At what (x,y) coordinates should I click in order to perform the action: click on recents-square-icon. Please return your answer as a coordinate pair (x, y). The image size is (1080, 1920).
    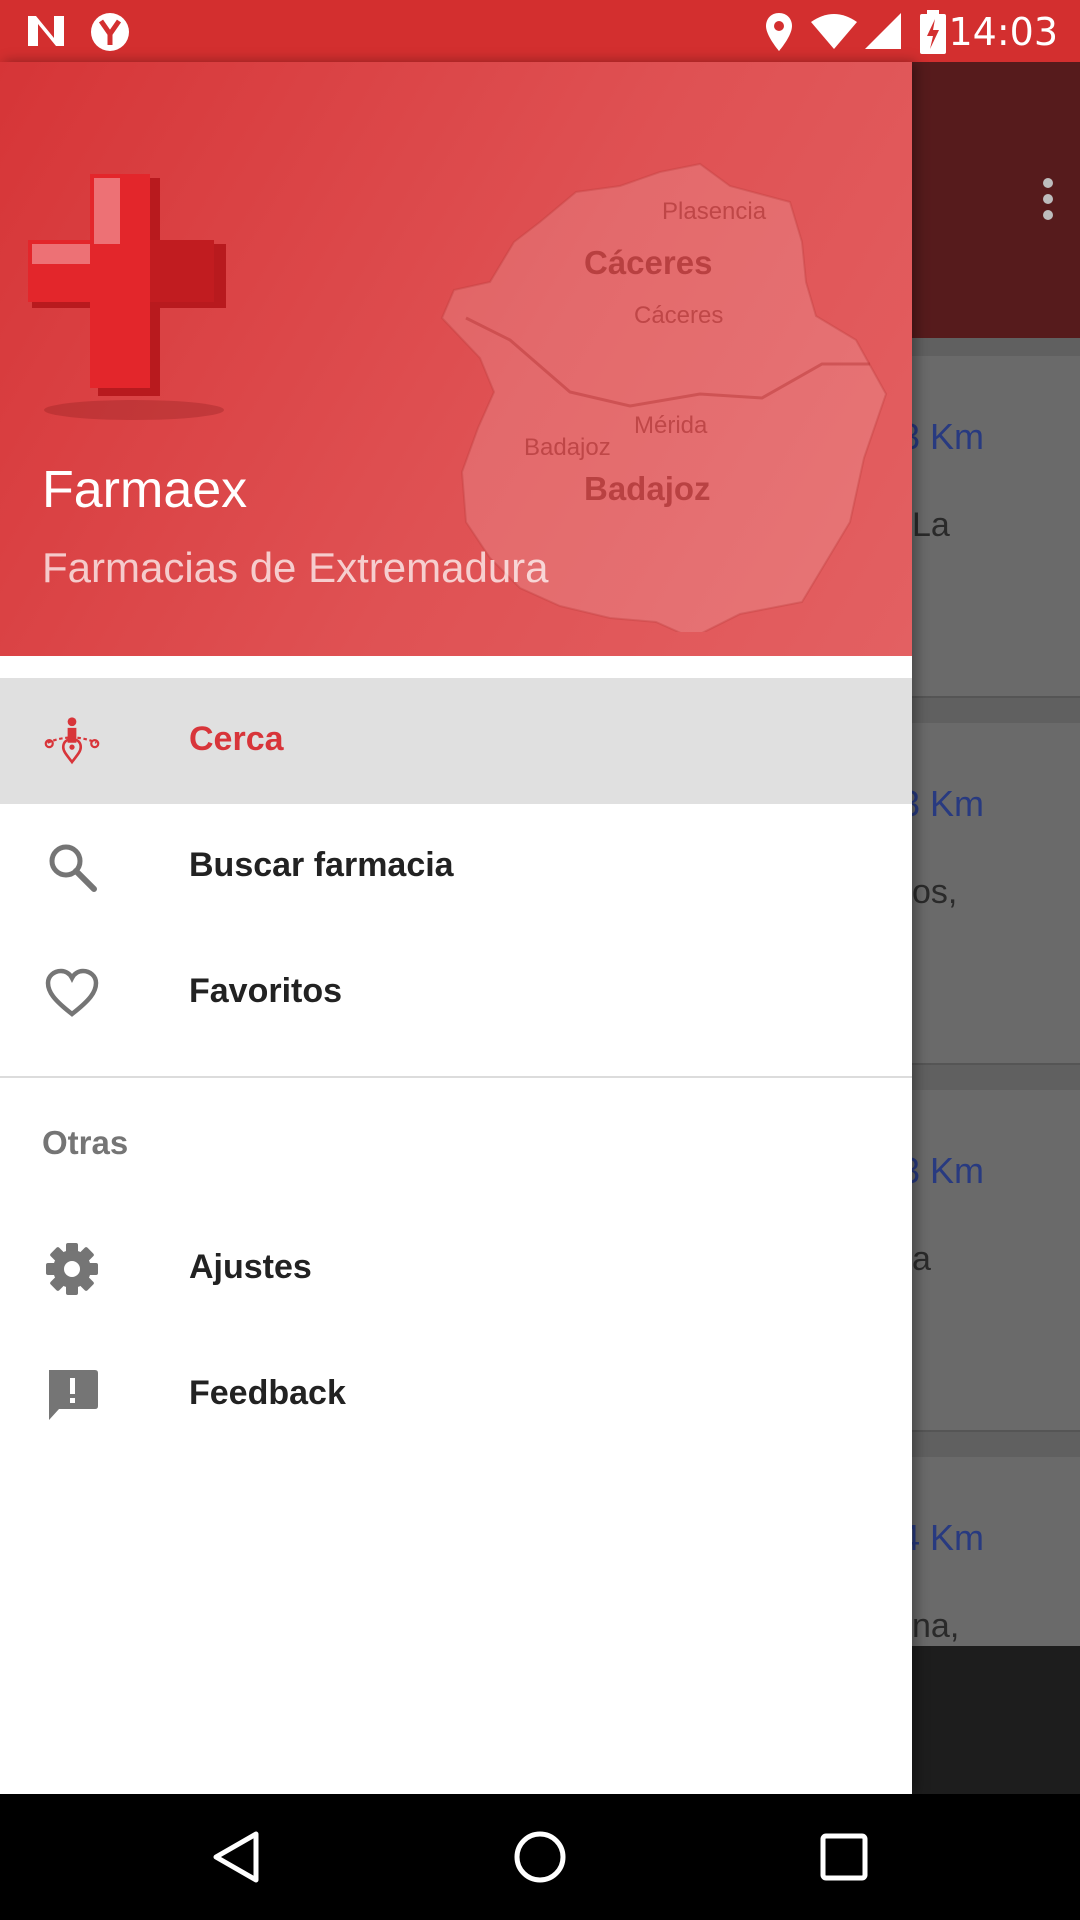
    Looking at the image, I should click on (844, 1857).